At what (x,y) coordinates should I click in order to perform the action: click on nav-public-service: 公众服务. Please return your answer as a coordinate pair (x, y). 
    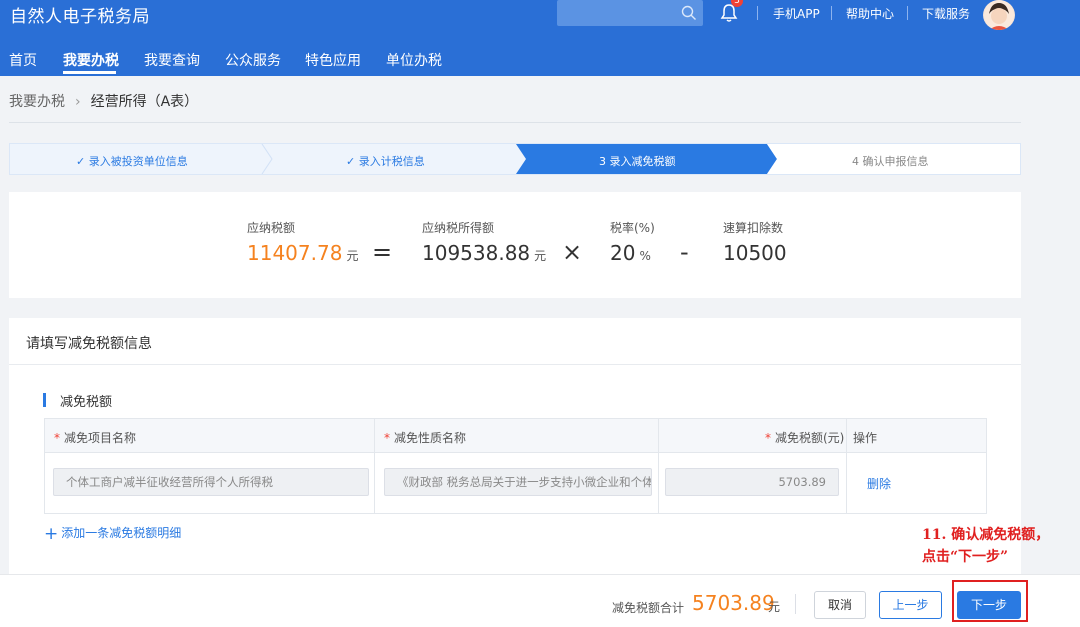
    Looking at the image, I should click on (253, 60).